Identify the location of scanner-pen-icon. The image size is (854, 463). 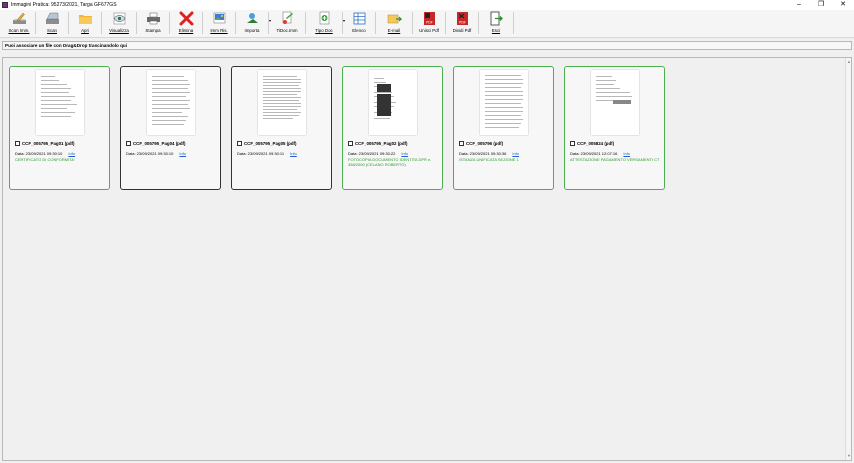
(19, 18).